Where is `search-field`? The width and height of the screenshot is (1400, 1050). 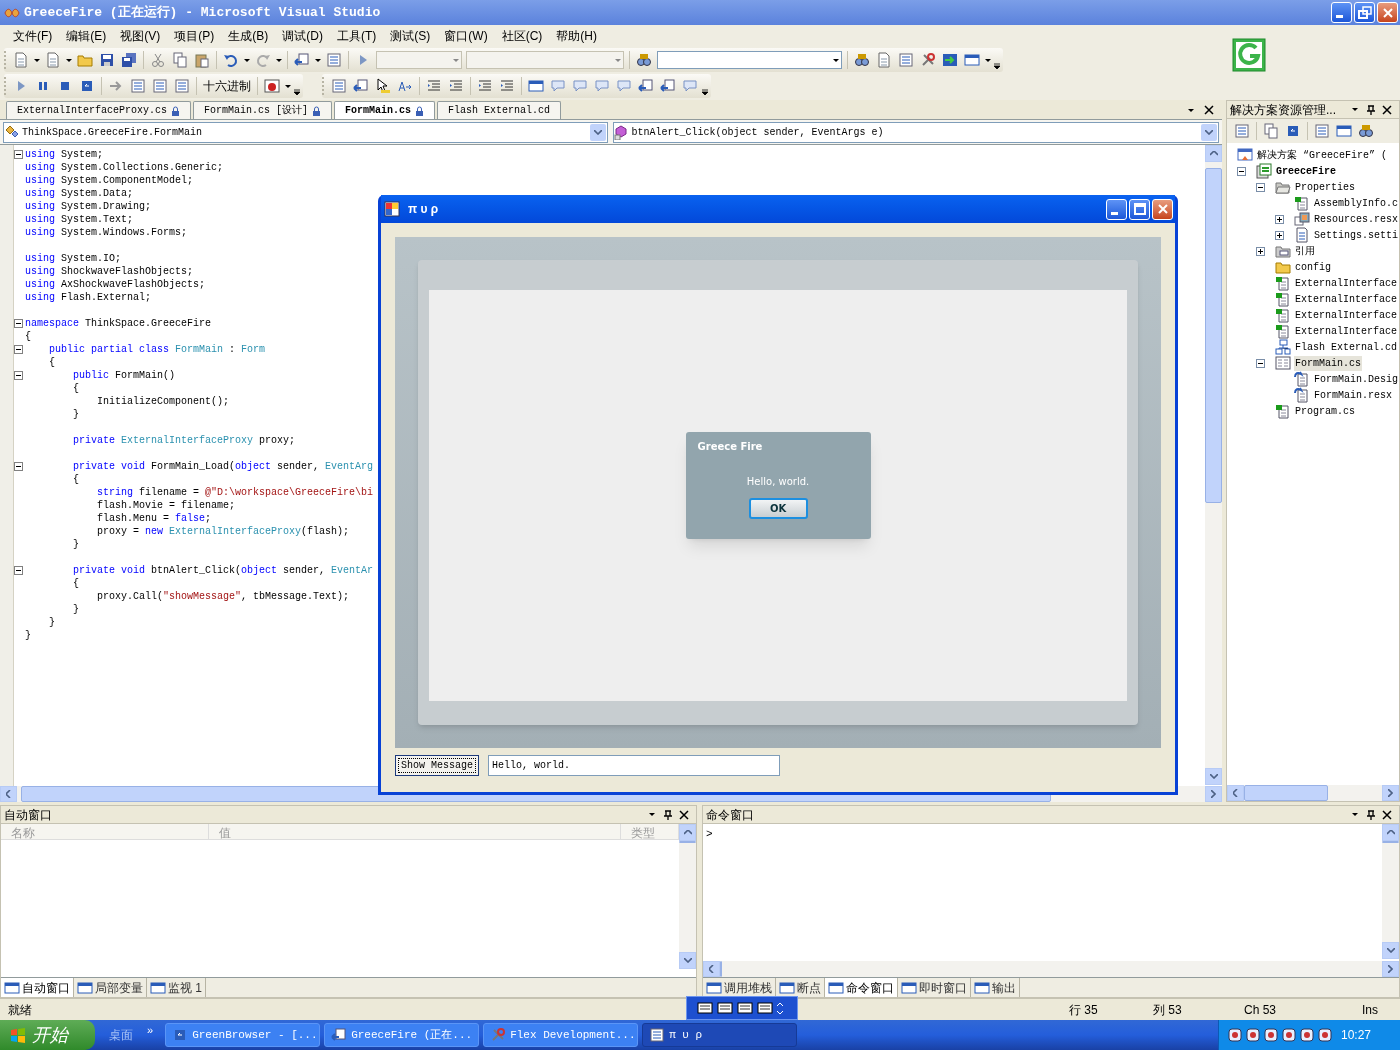 search-field is located at coordinates (749, 60).